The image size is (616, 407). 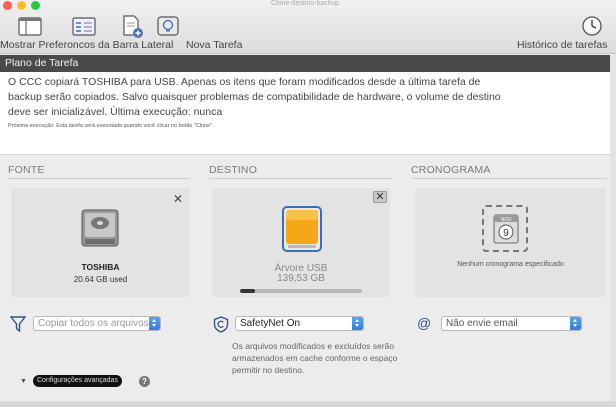 I want to click on destination-usage-fill, so click(x=247, y=291).